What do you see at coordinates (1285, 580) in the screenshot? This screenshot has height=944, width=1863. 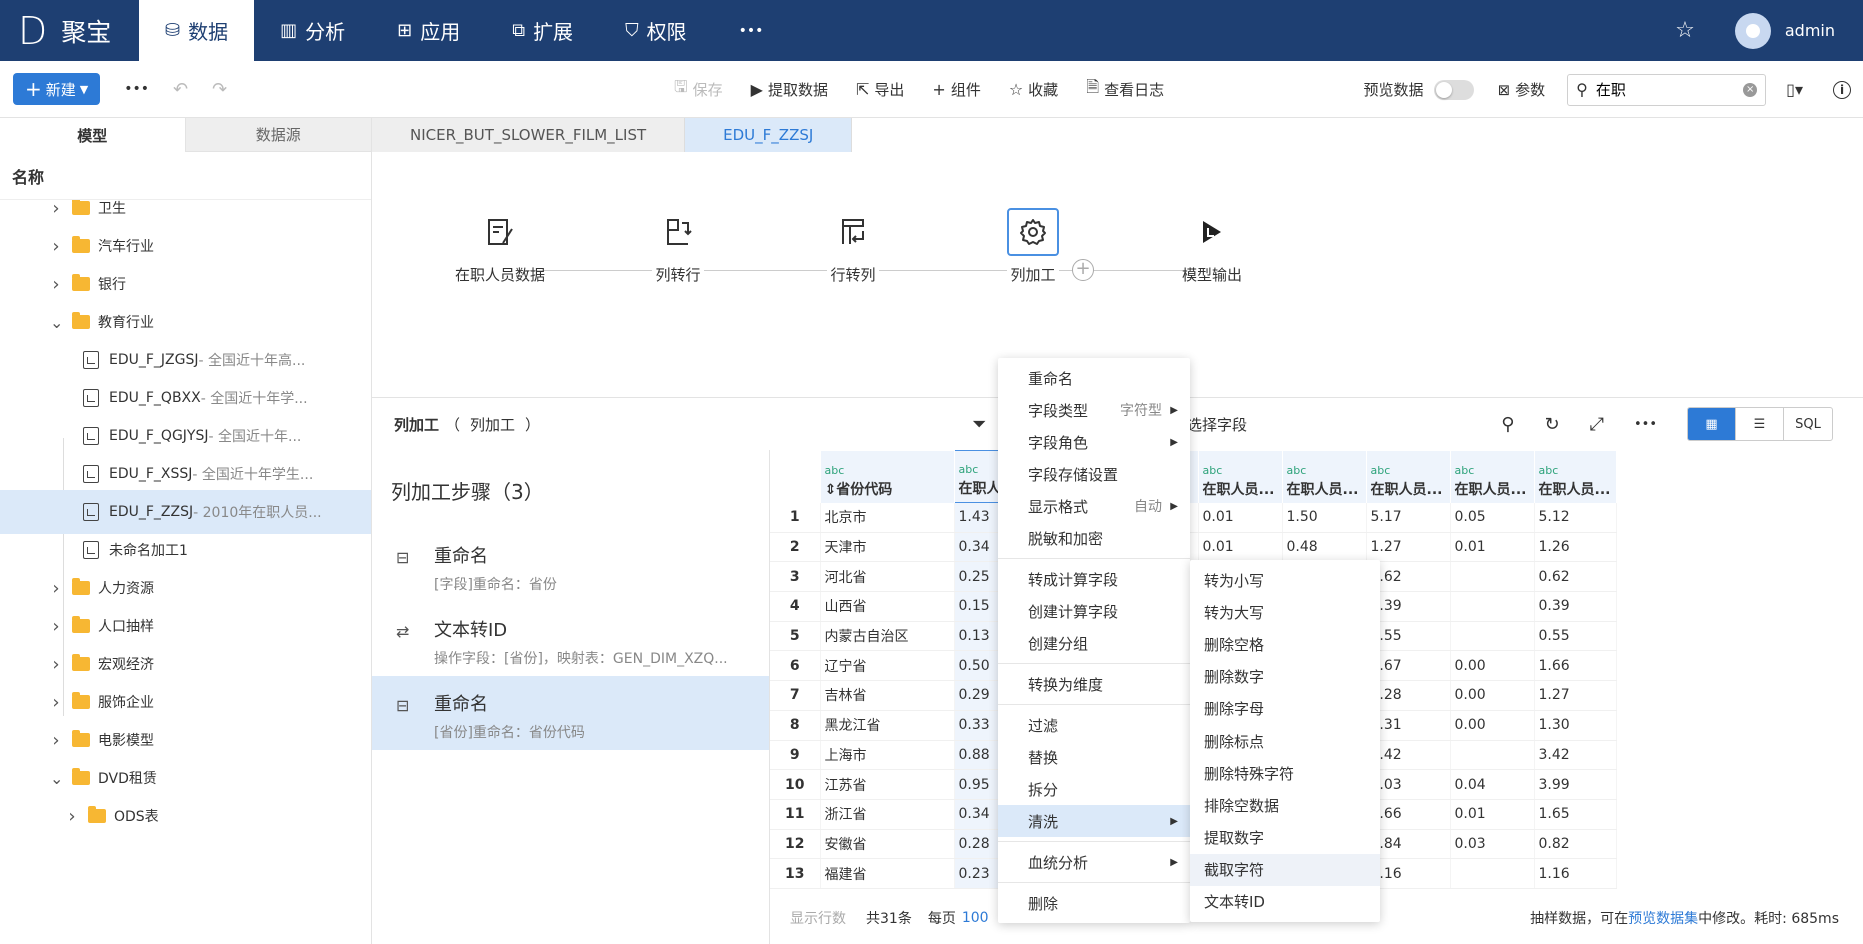 I see `submenu-item: 转为小写` at bounding box center [1285, 580].